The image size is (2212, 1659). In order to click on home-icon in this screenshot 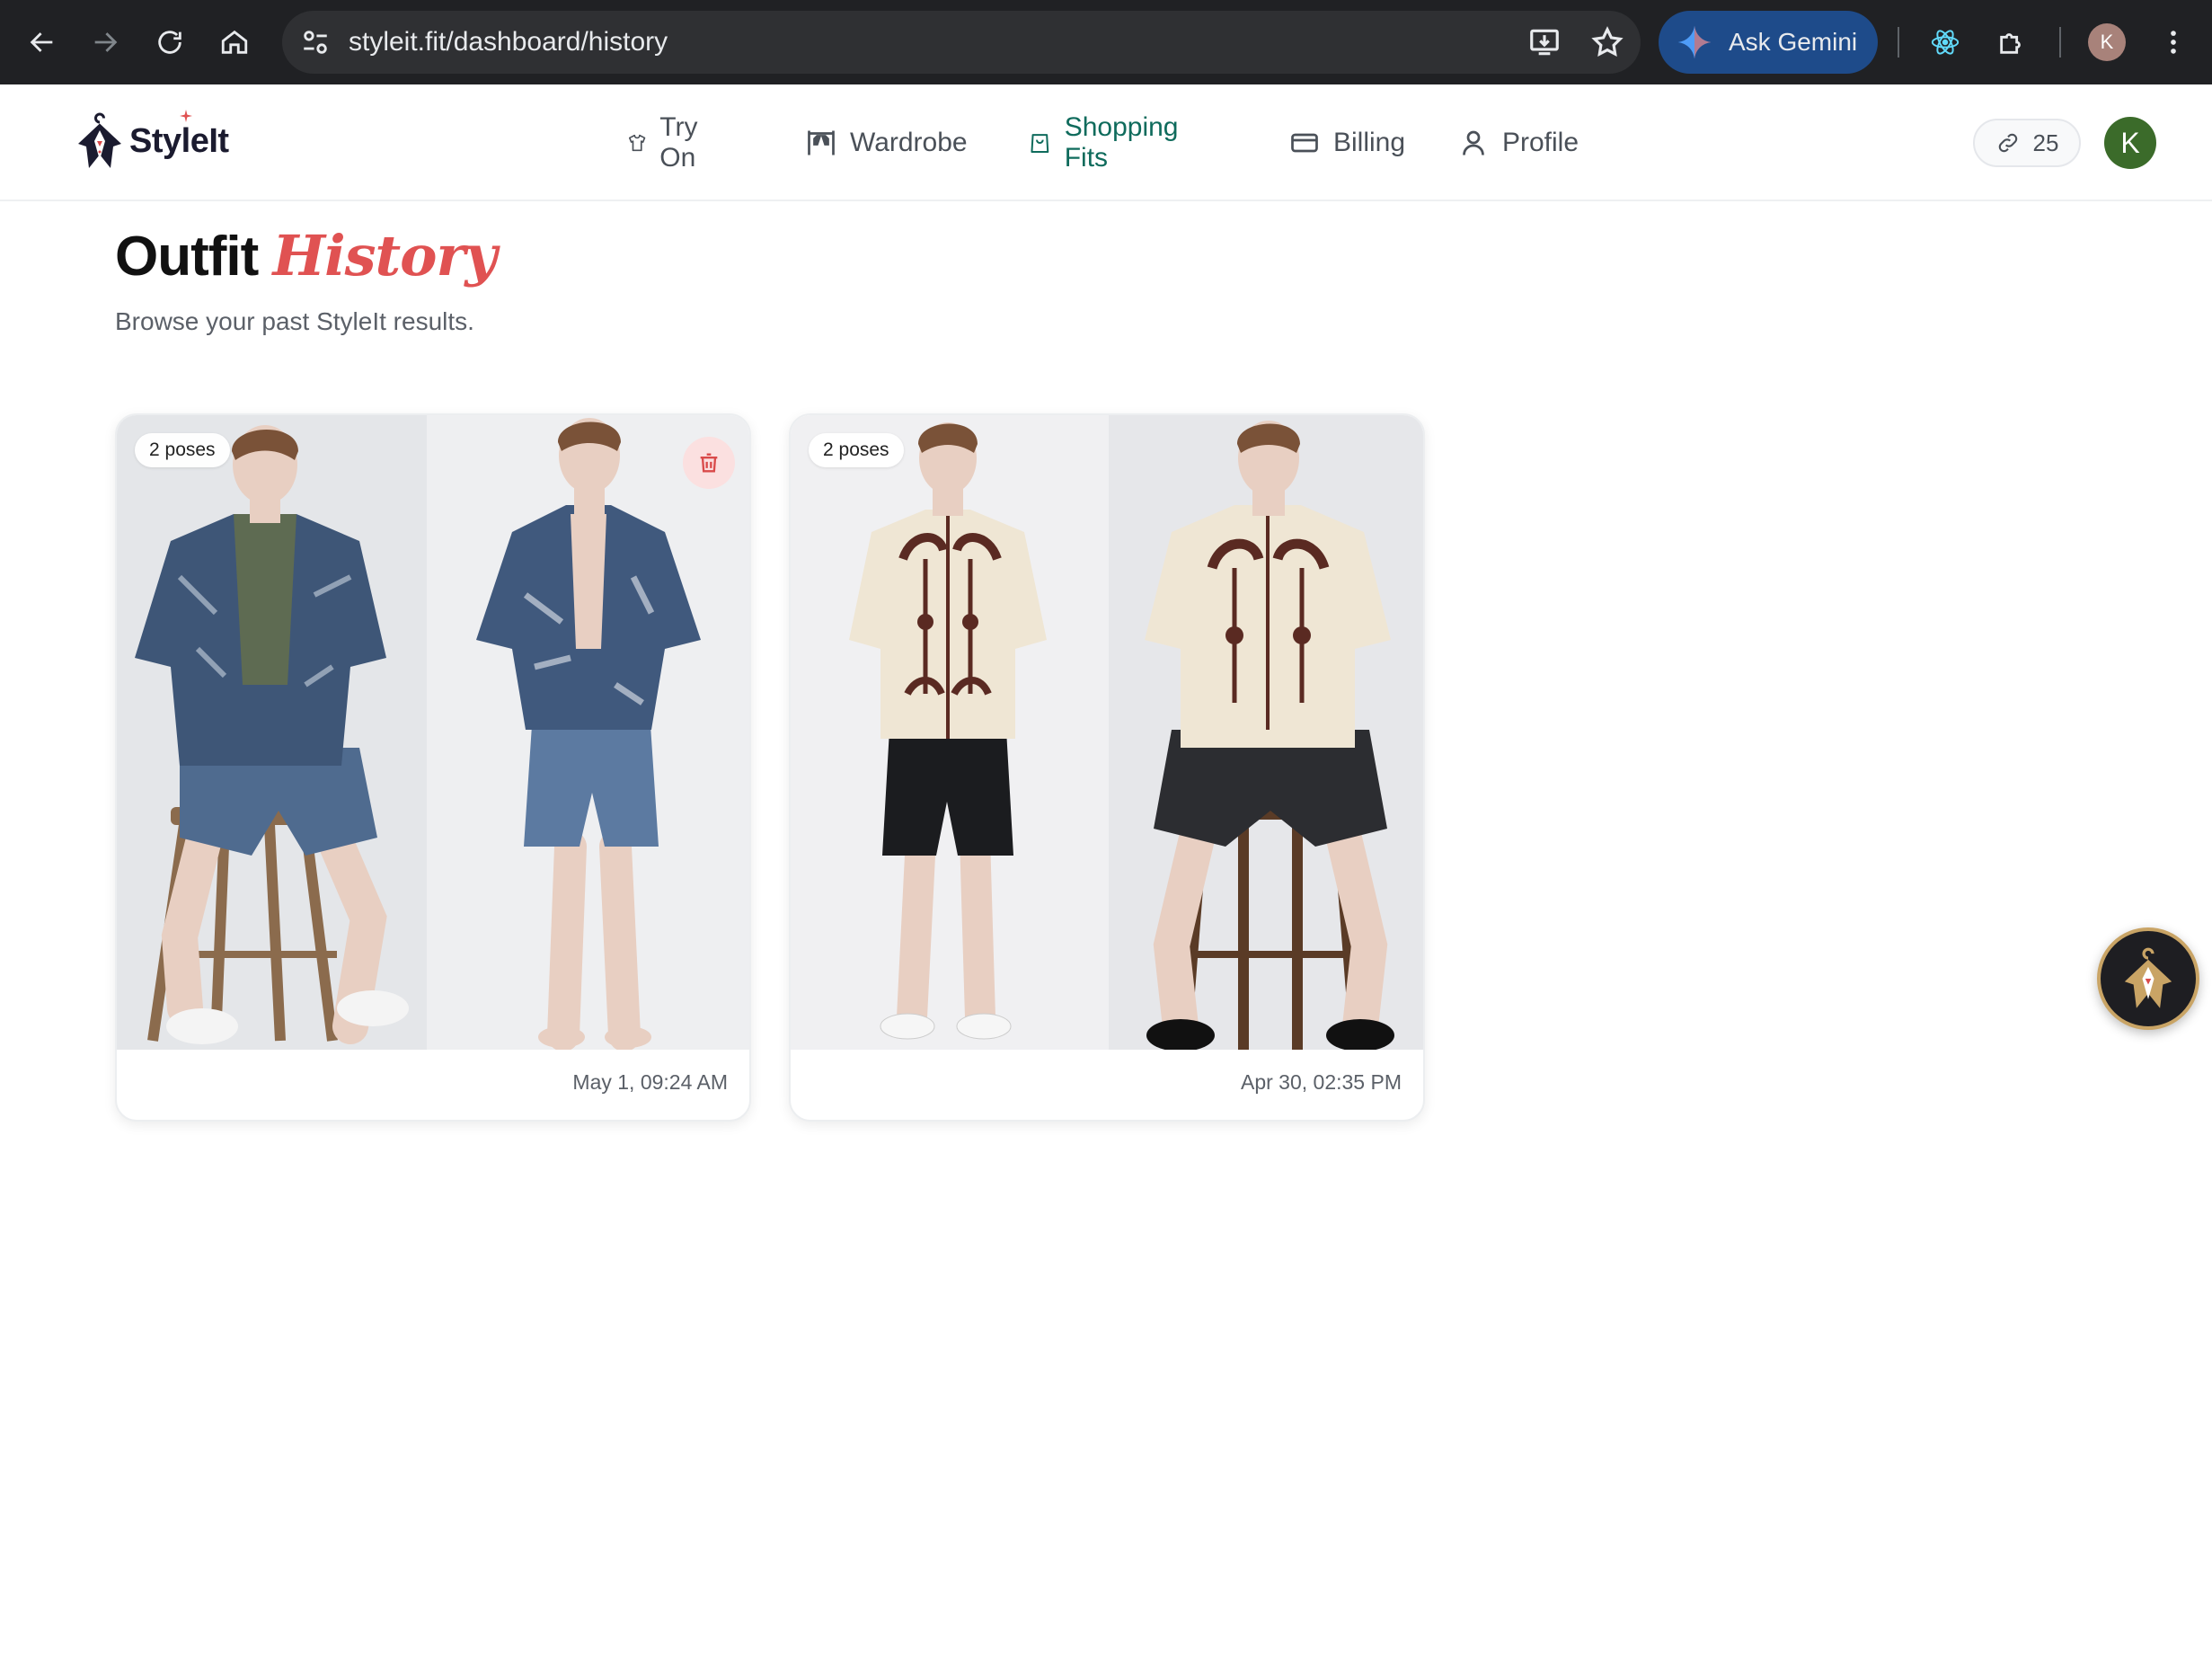, I will do `click(234, 42)`.